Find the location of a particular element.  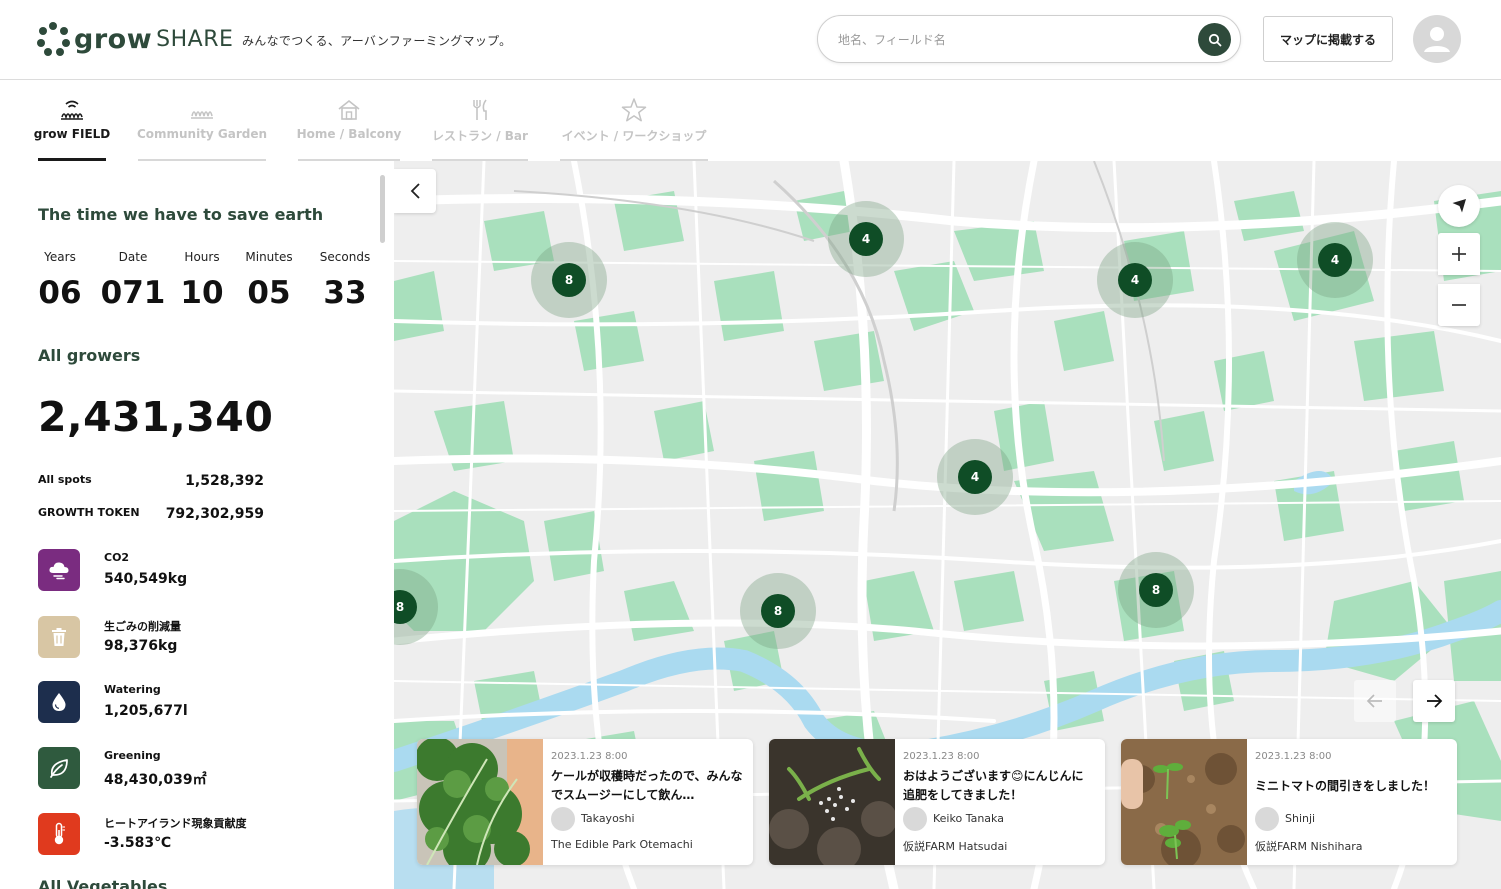

collapse-sidebar-button is located at coordinates (415, 191).